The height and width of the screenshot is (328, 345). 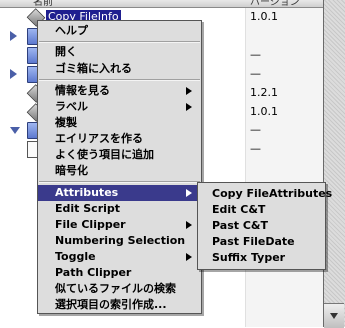 What do you see at coordinates (119, 107) in the screenshot?
I see `menu-item-label-submenu: ラベル` at bounding box center [119, 107].